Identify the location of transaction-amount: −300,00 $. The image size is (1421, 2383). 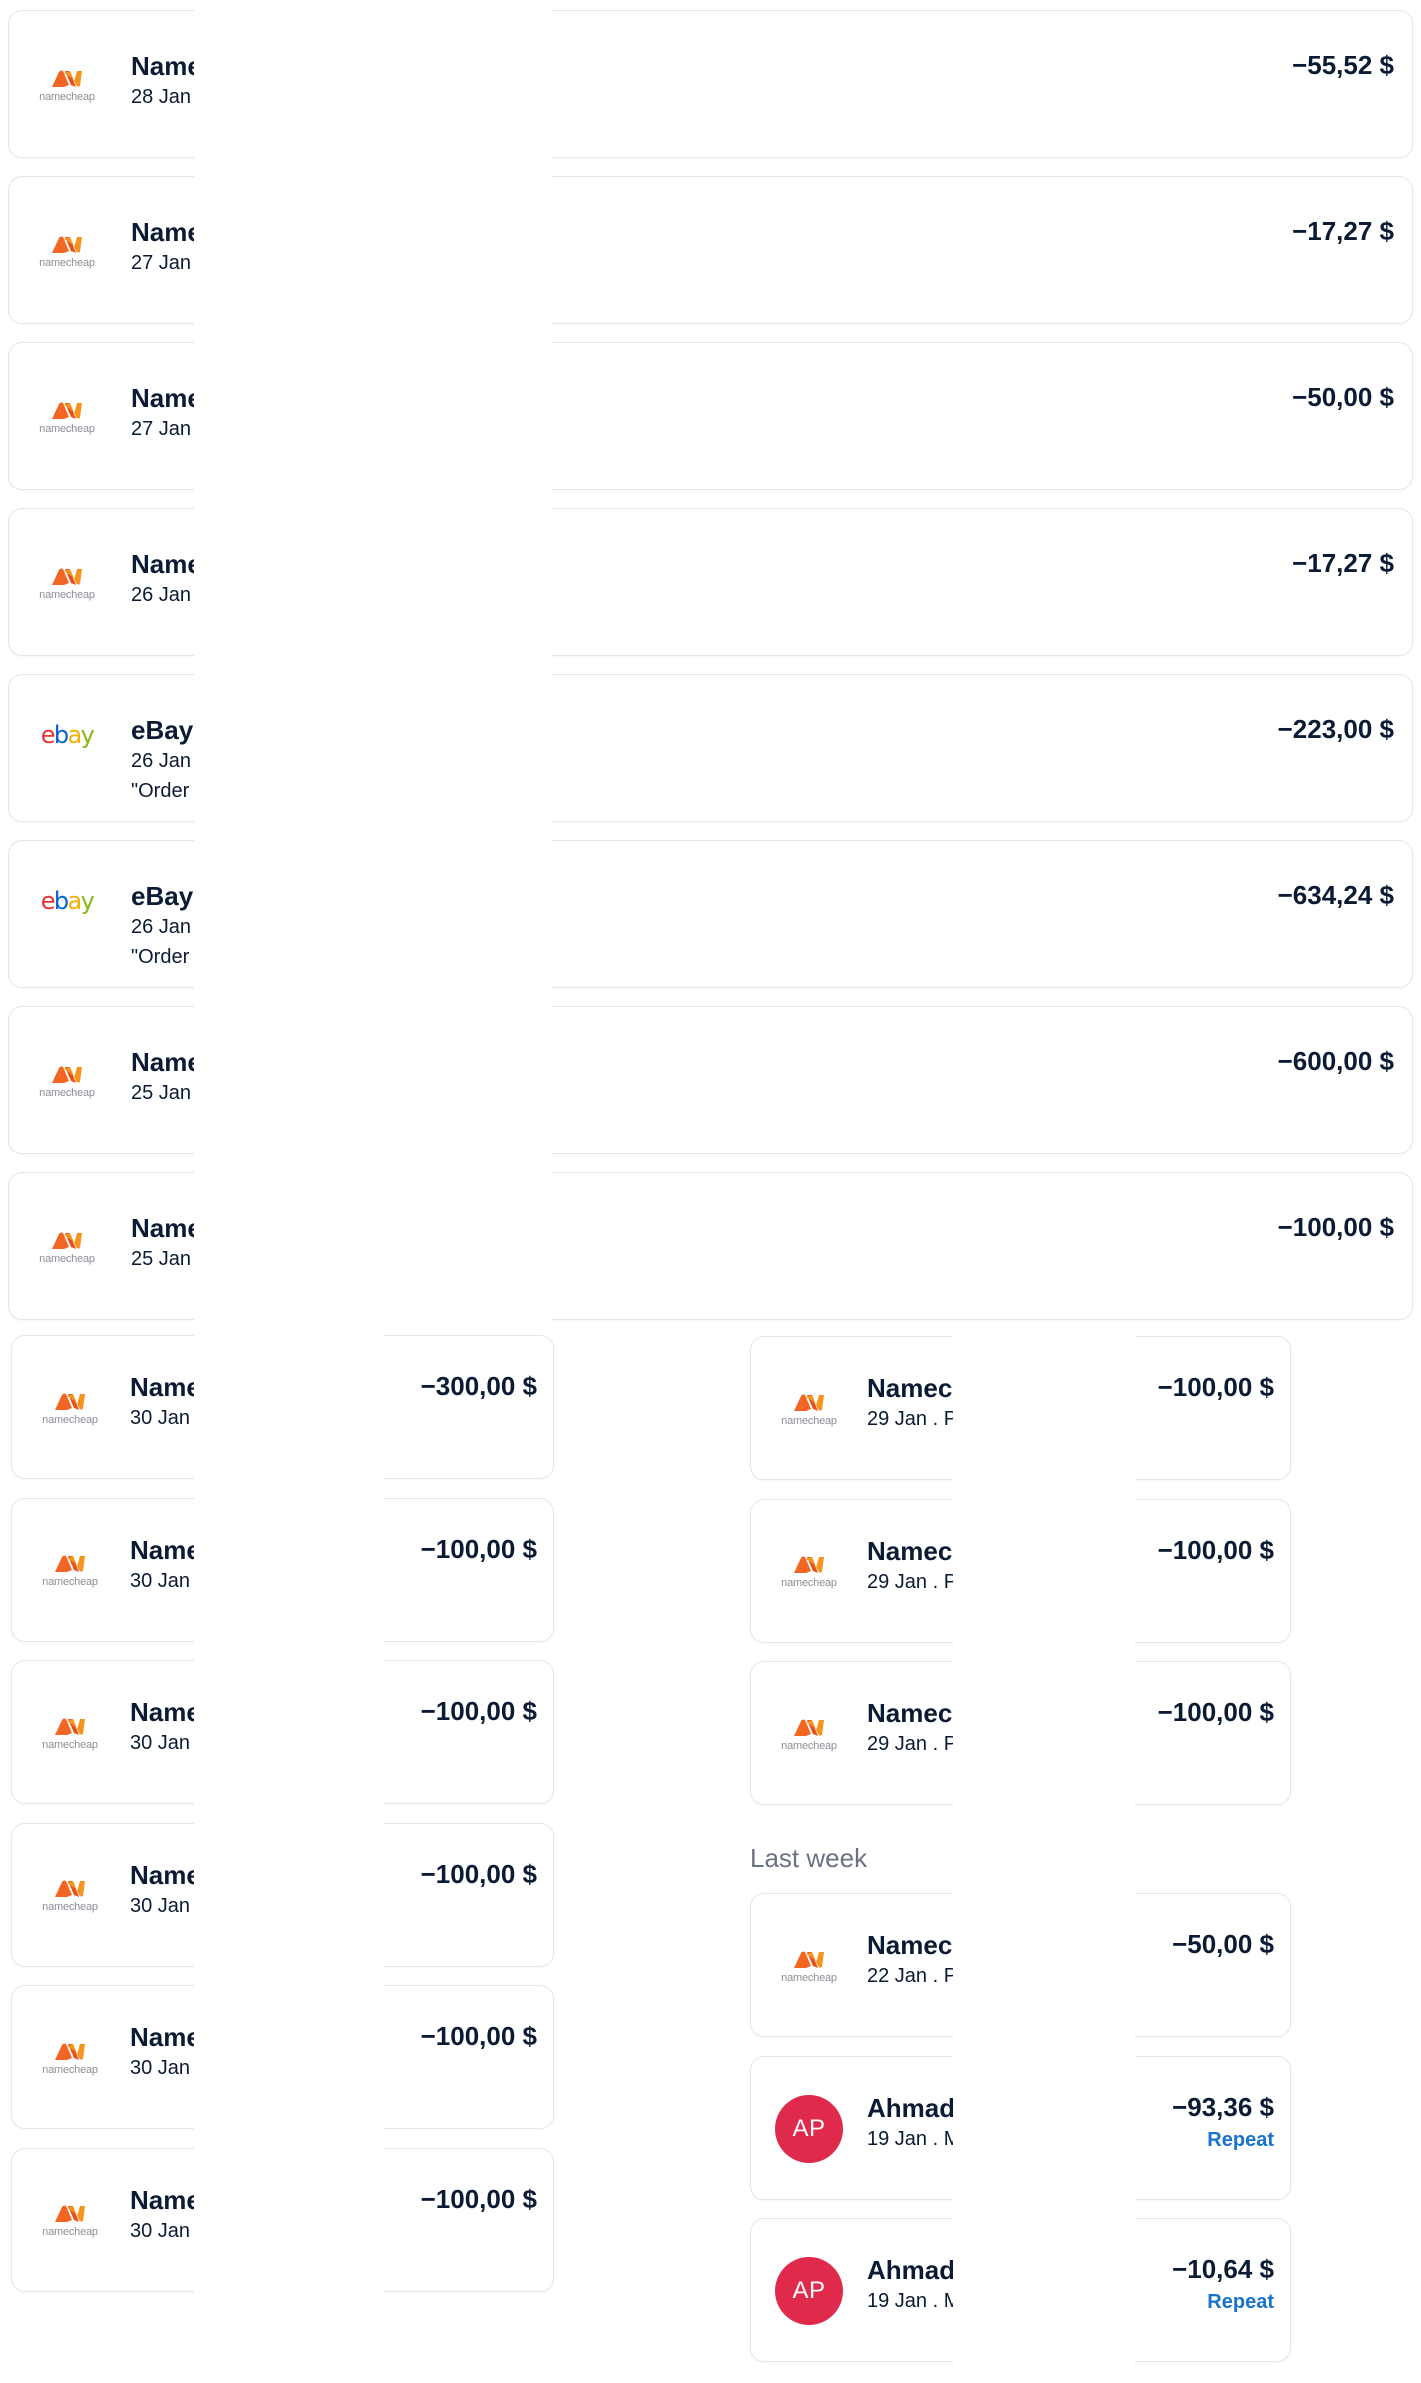
(478, 1386).